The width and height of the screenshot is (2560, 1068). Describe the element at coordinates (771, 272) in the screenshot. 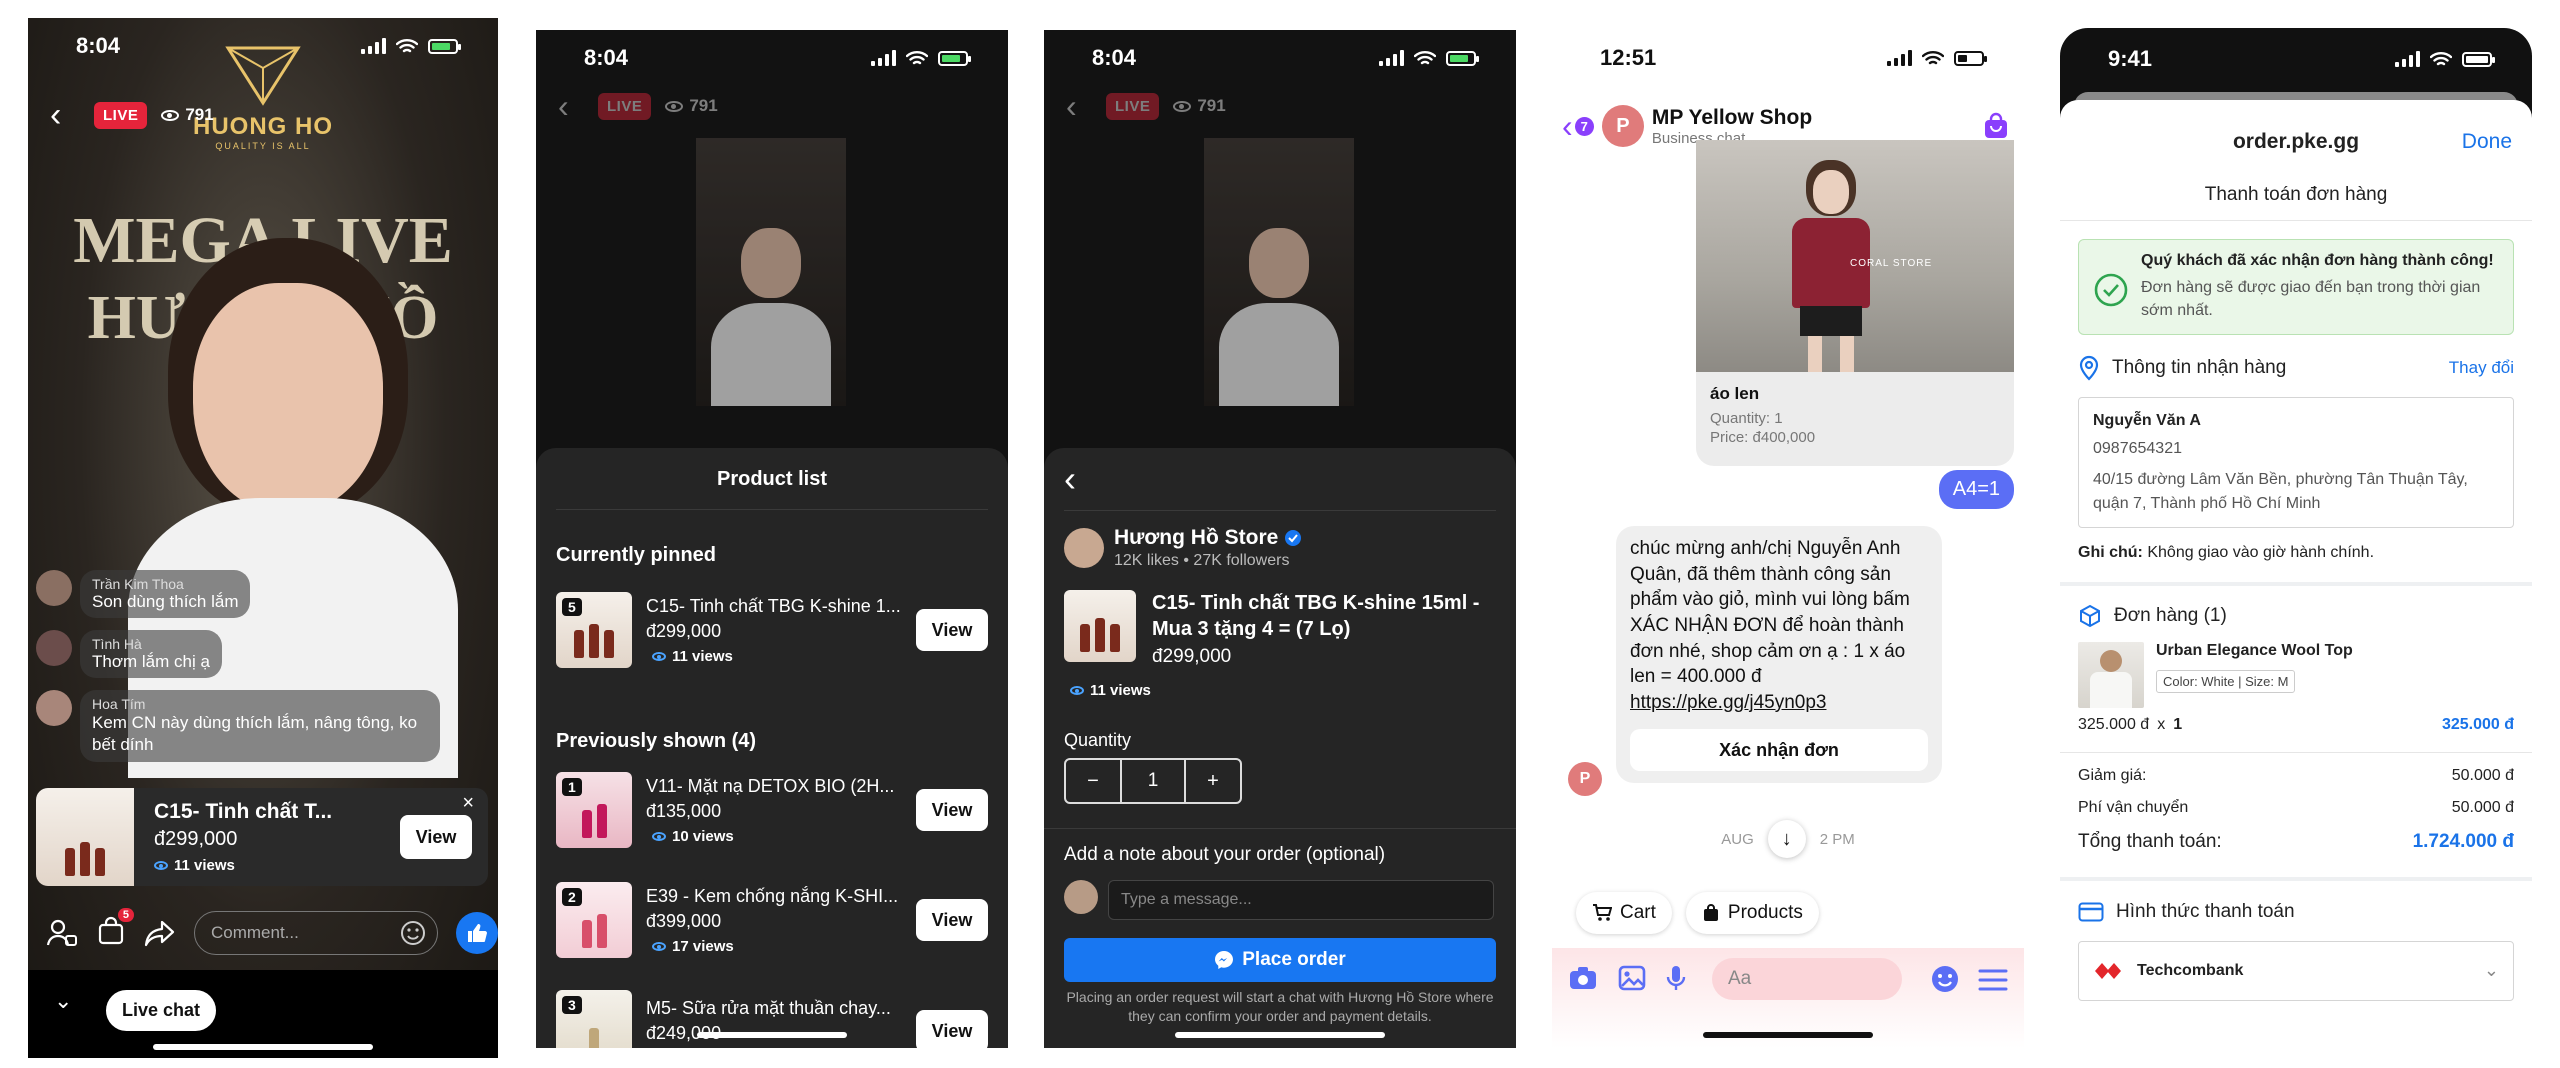

I see `mini-video` at that location.